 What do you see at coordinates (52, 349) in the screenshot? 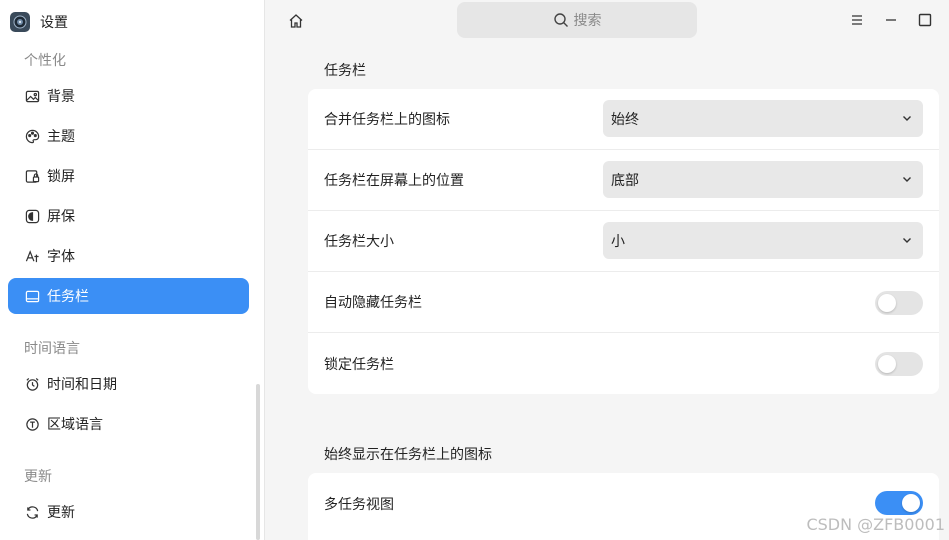
I see `group-label-time-language: 时间语言` at bounding box center [52, 349].